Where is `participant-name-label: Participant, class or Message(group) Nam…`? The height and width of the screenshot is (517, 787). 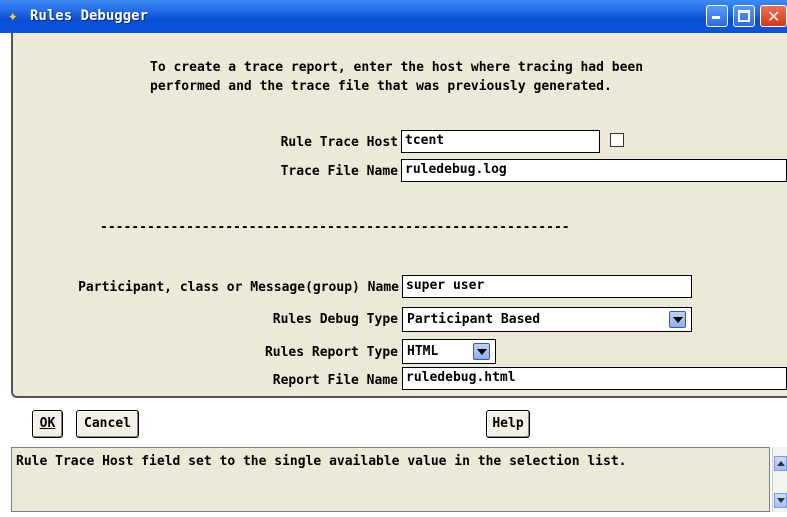 participant-name-label: Participant, class or Message(group) Nam… is located at coordinates (238, 287).